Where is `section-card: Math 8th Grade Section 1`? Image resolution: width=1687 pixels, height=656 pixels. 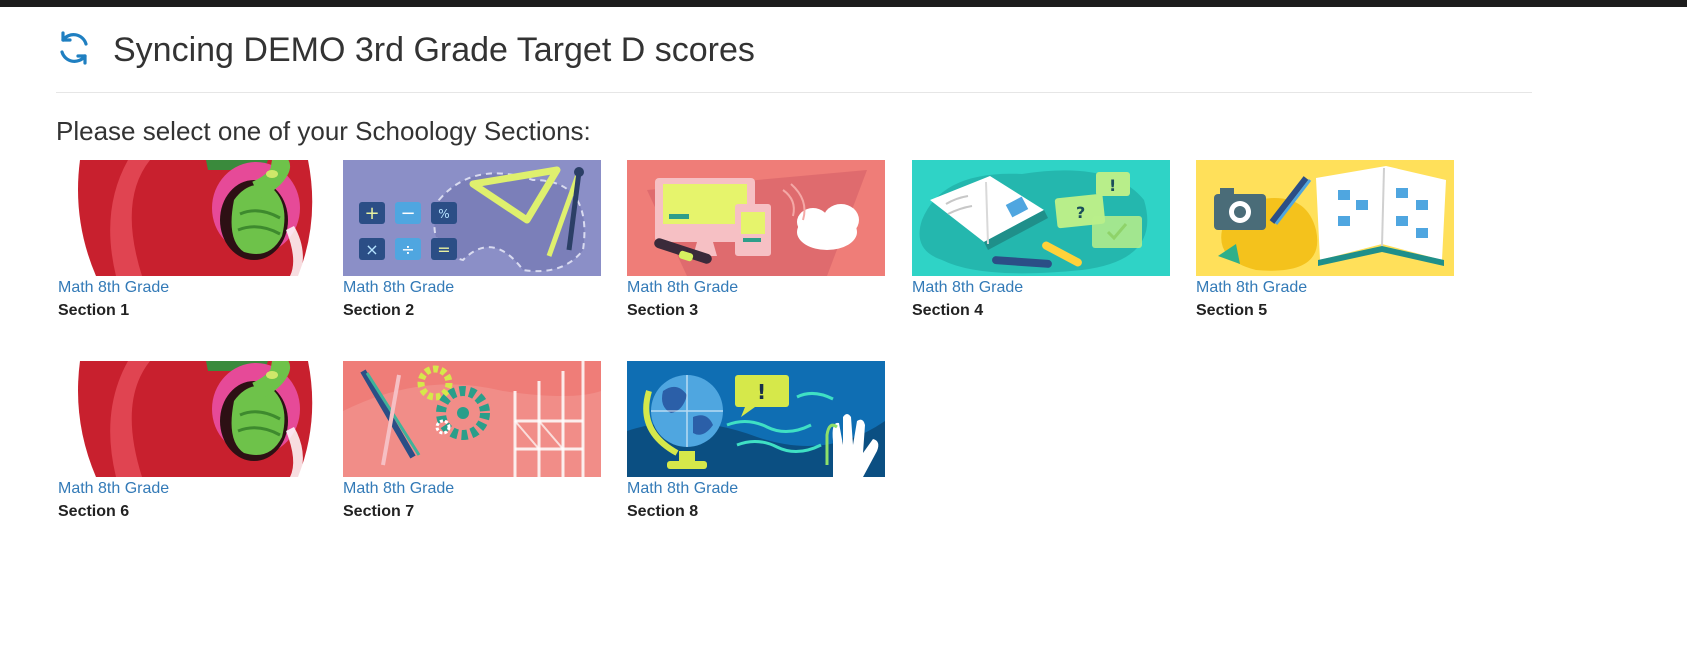 section-card: Math 8th Grade Section 1 is located at coordinates (187, 245).